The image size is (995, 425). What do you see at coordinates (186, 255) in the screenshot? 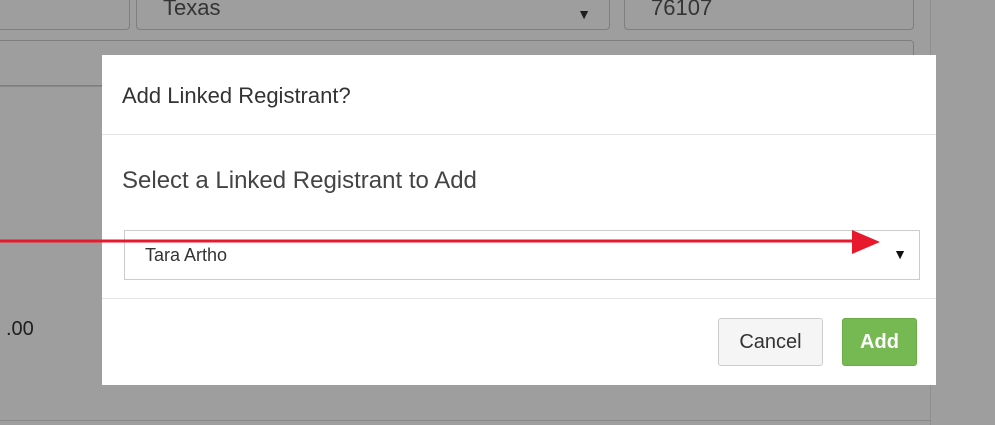
I see `linked-registrant-selected-value: Tara Artho` at bounding box center [186, 255].